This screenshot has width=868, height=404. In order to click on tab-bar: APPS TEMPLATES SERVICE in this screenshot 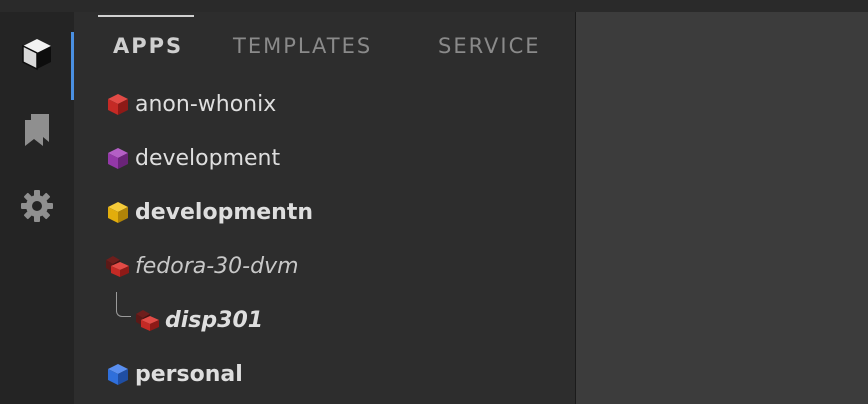, I will do `click(324, 40)`.